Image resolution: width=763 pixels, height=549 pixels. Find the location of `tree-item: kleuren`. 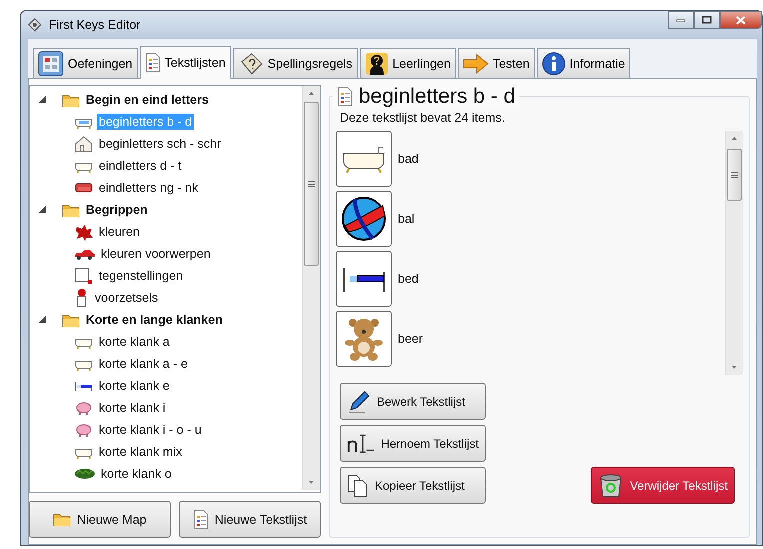

tree-item: kleuren is located at coordinates (119, 232).